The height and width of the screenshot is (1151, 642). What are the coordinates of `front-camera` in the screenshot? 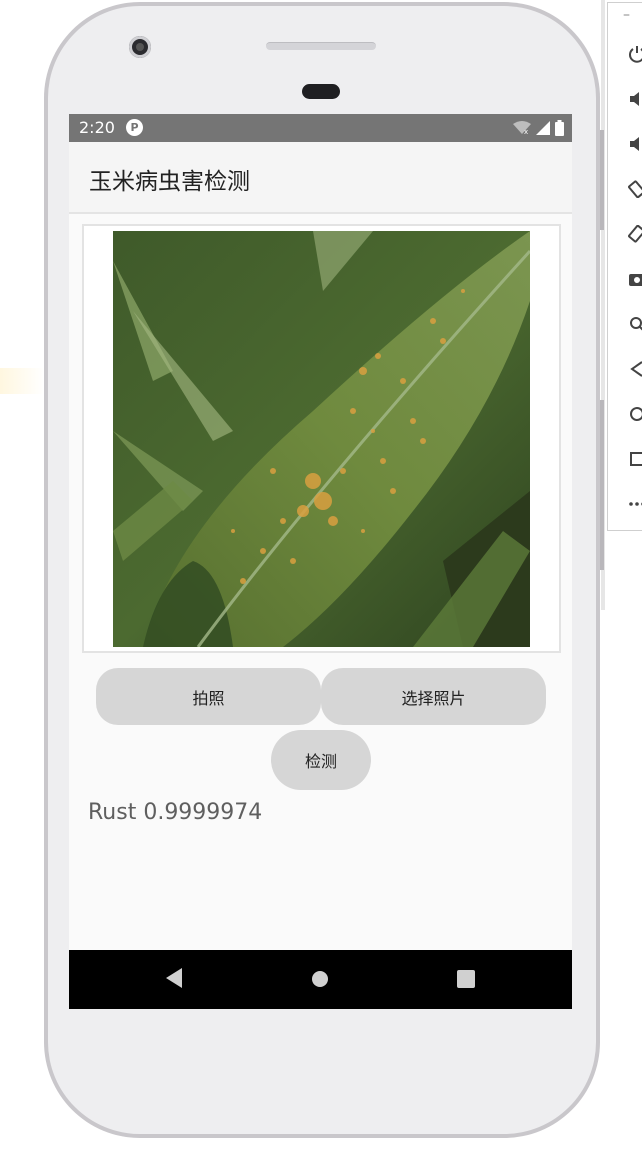 It's located at (140, 47).